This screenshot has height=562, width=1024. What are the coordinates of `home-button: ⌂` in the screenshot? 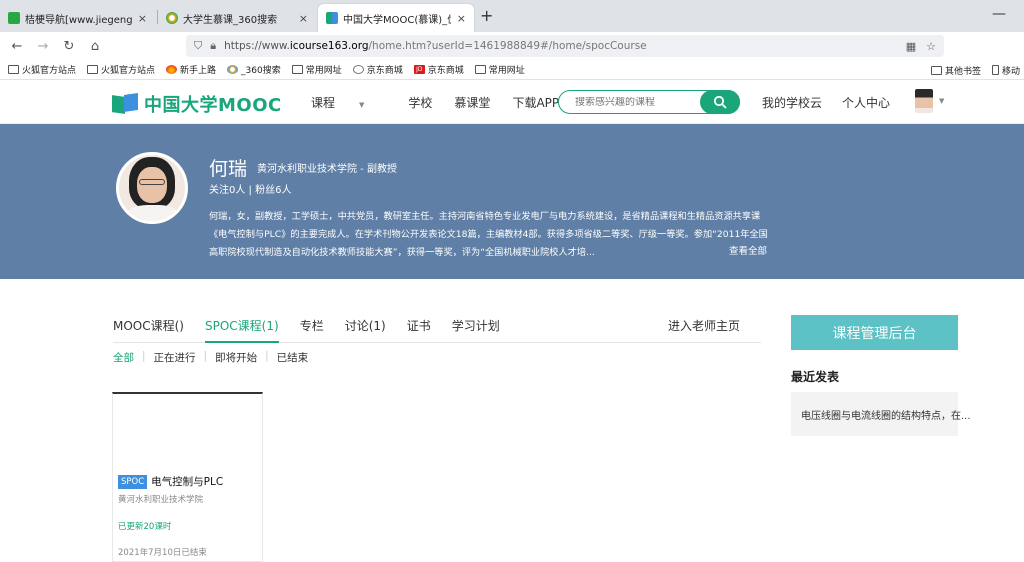 It's located at (95, 46).